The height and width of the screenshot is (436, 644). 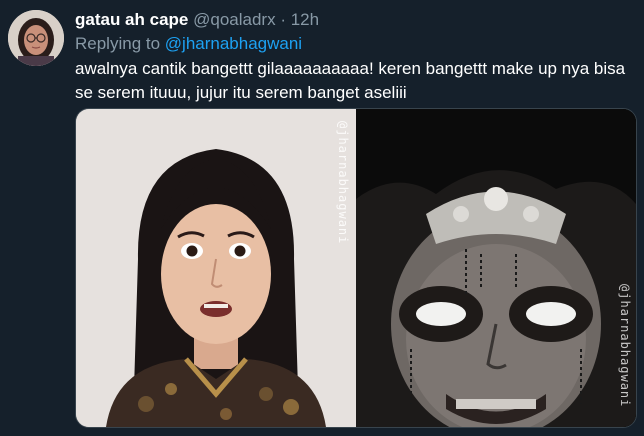 I want to click on watermark-left: @jharnabhagwani, so click(x=343, y=183).